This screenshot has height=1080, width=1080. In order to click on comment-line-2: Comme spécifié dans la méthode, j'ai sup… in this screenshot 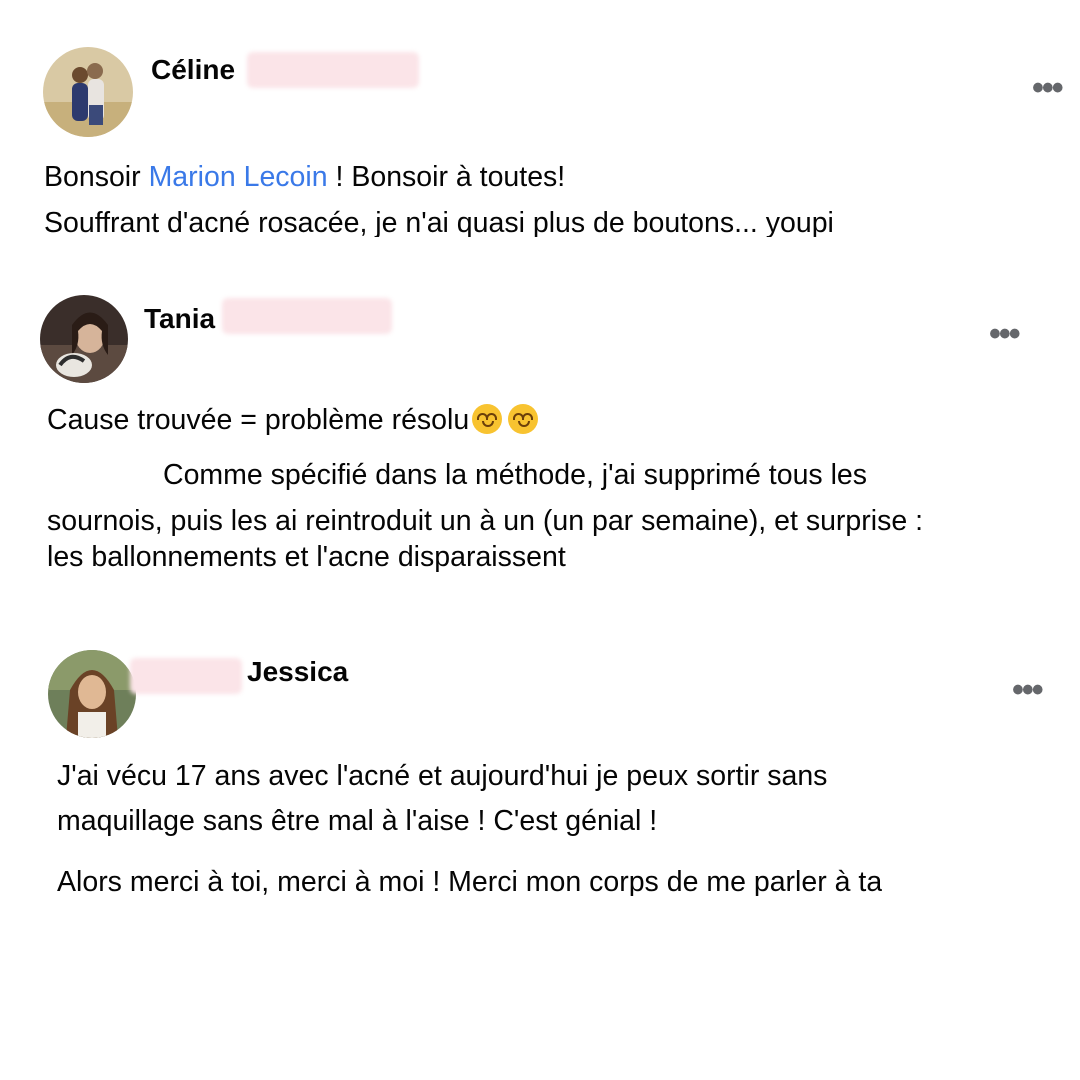, I will do `click(515, 475)`.